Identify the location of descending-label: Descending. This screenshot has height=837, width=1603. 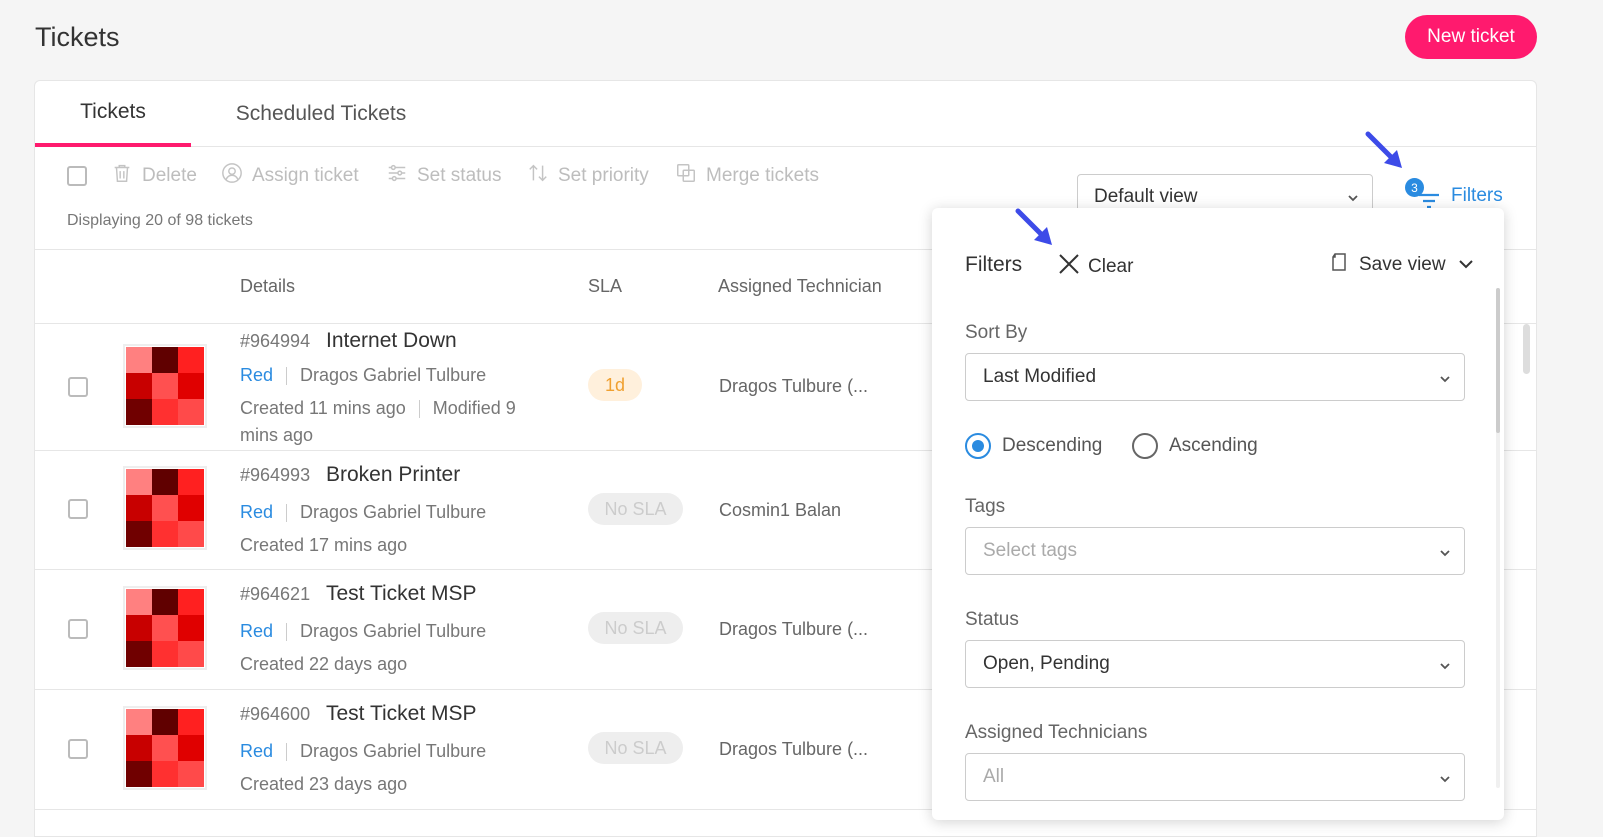
(1052, 445).